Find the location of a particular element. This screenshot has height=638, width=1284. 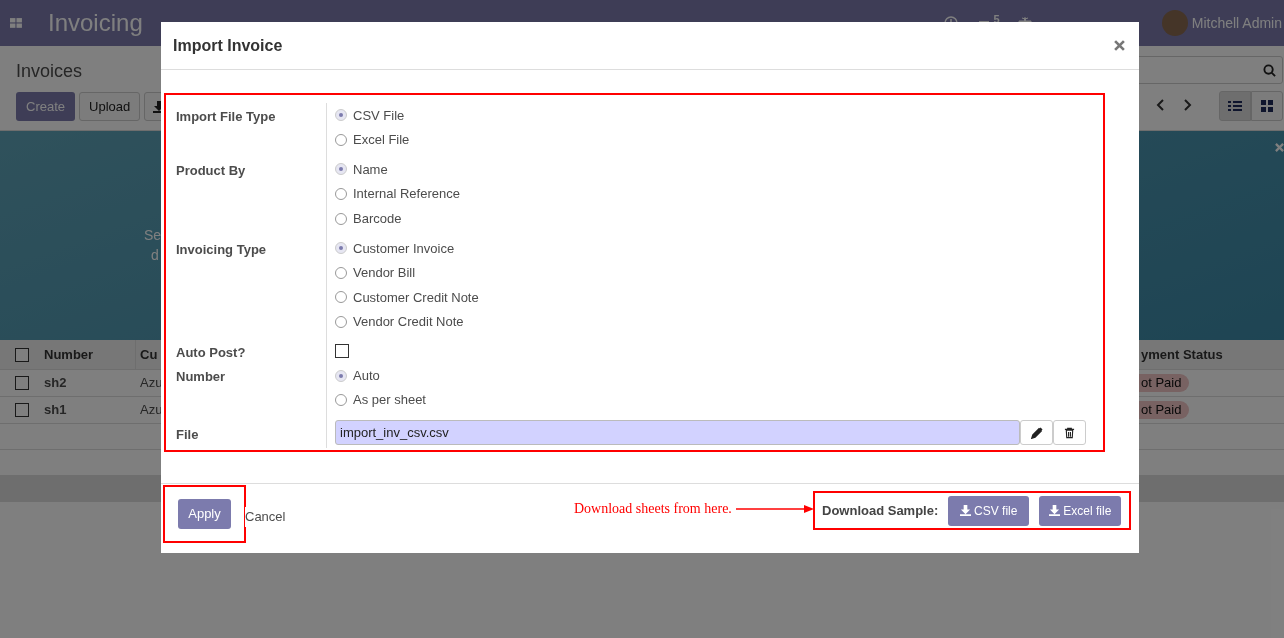

field-label: Import File Type is located at coordinates (226, 116).